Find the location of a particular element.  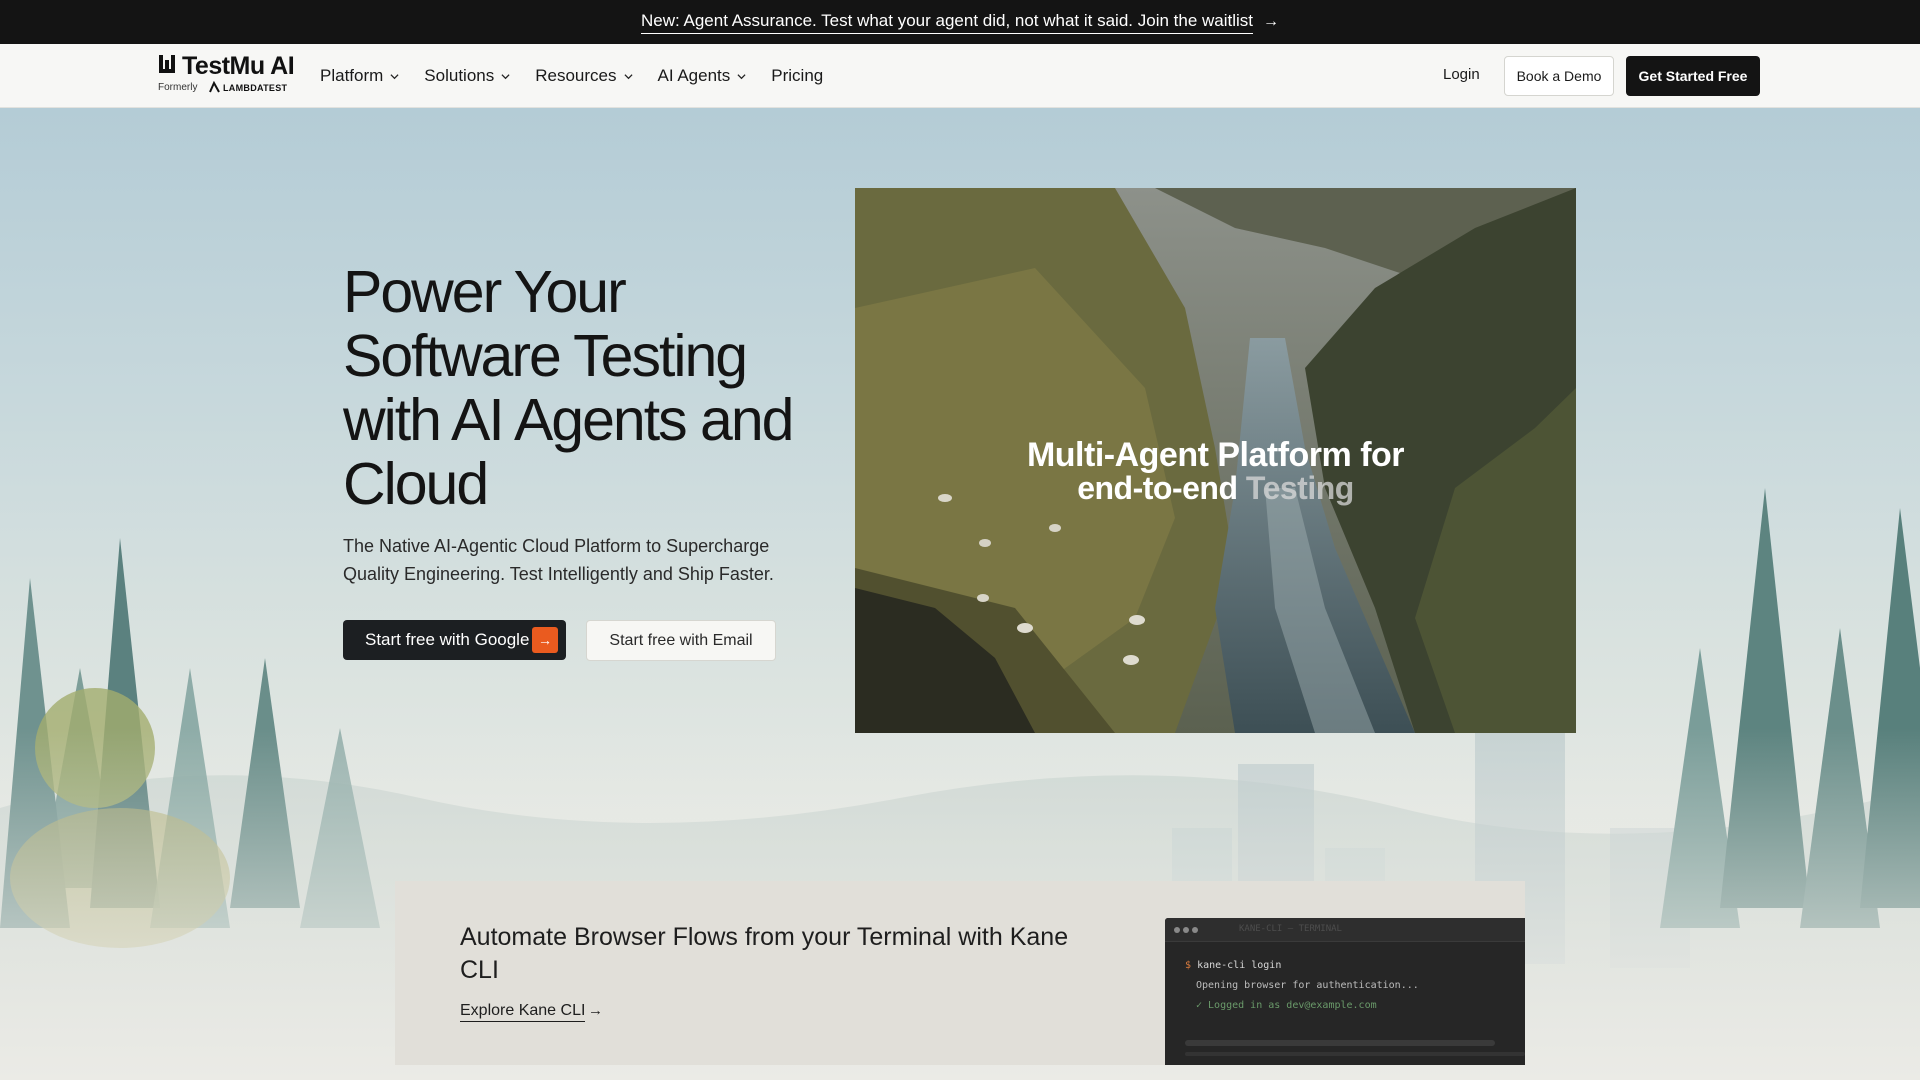

nav-label: Pricing is located at coordinates (797, 75).